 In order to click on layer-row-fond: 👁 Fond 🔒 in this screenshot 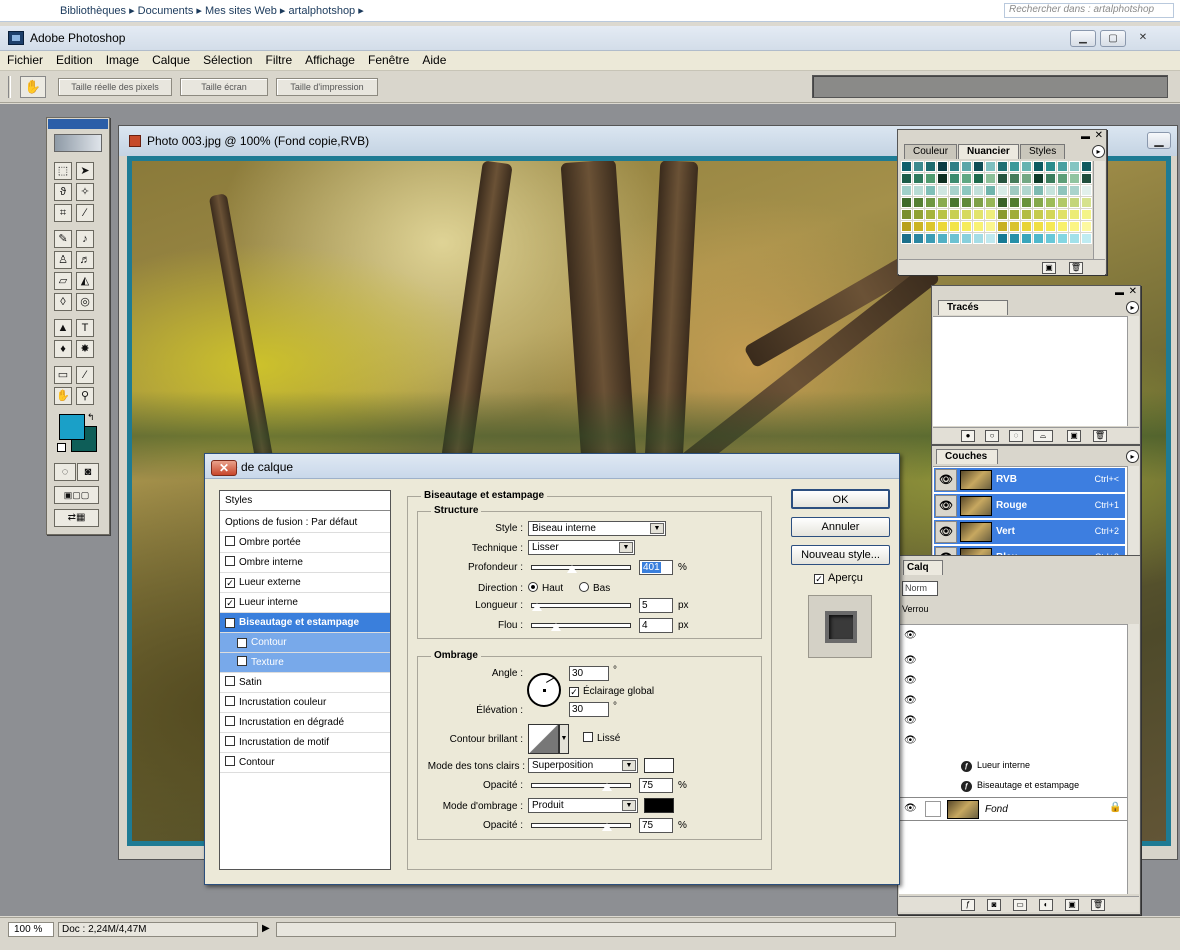, I will do `click(1013, 809)`.